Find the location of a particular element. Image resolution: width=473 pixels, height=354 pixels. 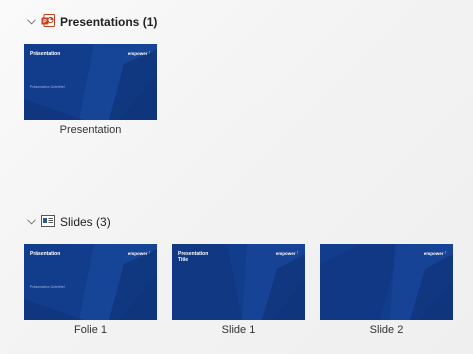

tile-caption: Folie 1 is located at coordinates (90, 330).